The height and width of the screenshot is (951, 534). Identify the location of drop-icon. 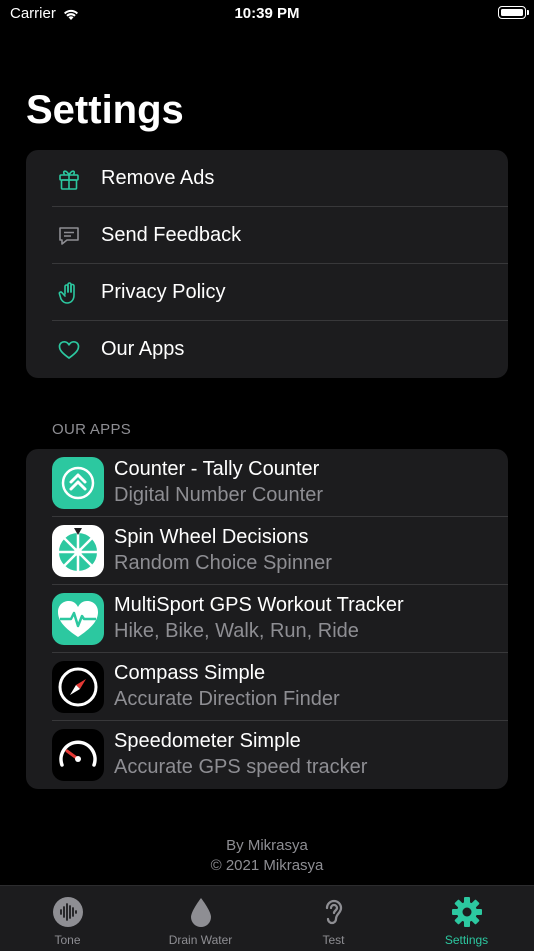
(200, 912).